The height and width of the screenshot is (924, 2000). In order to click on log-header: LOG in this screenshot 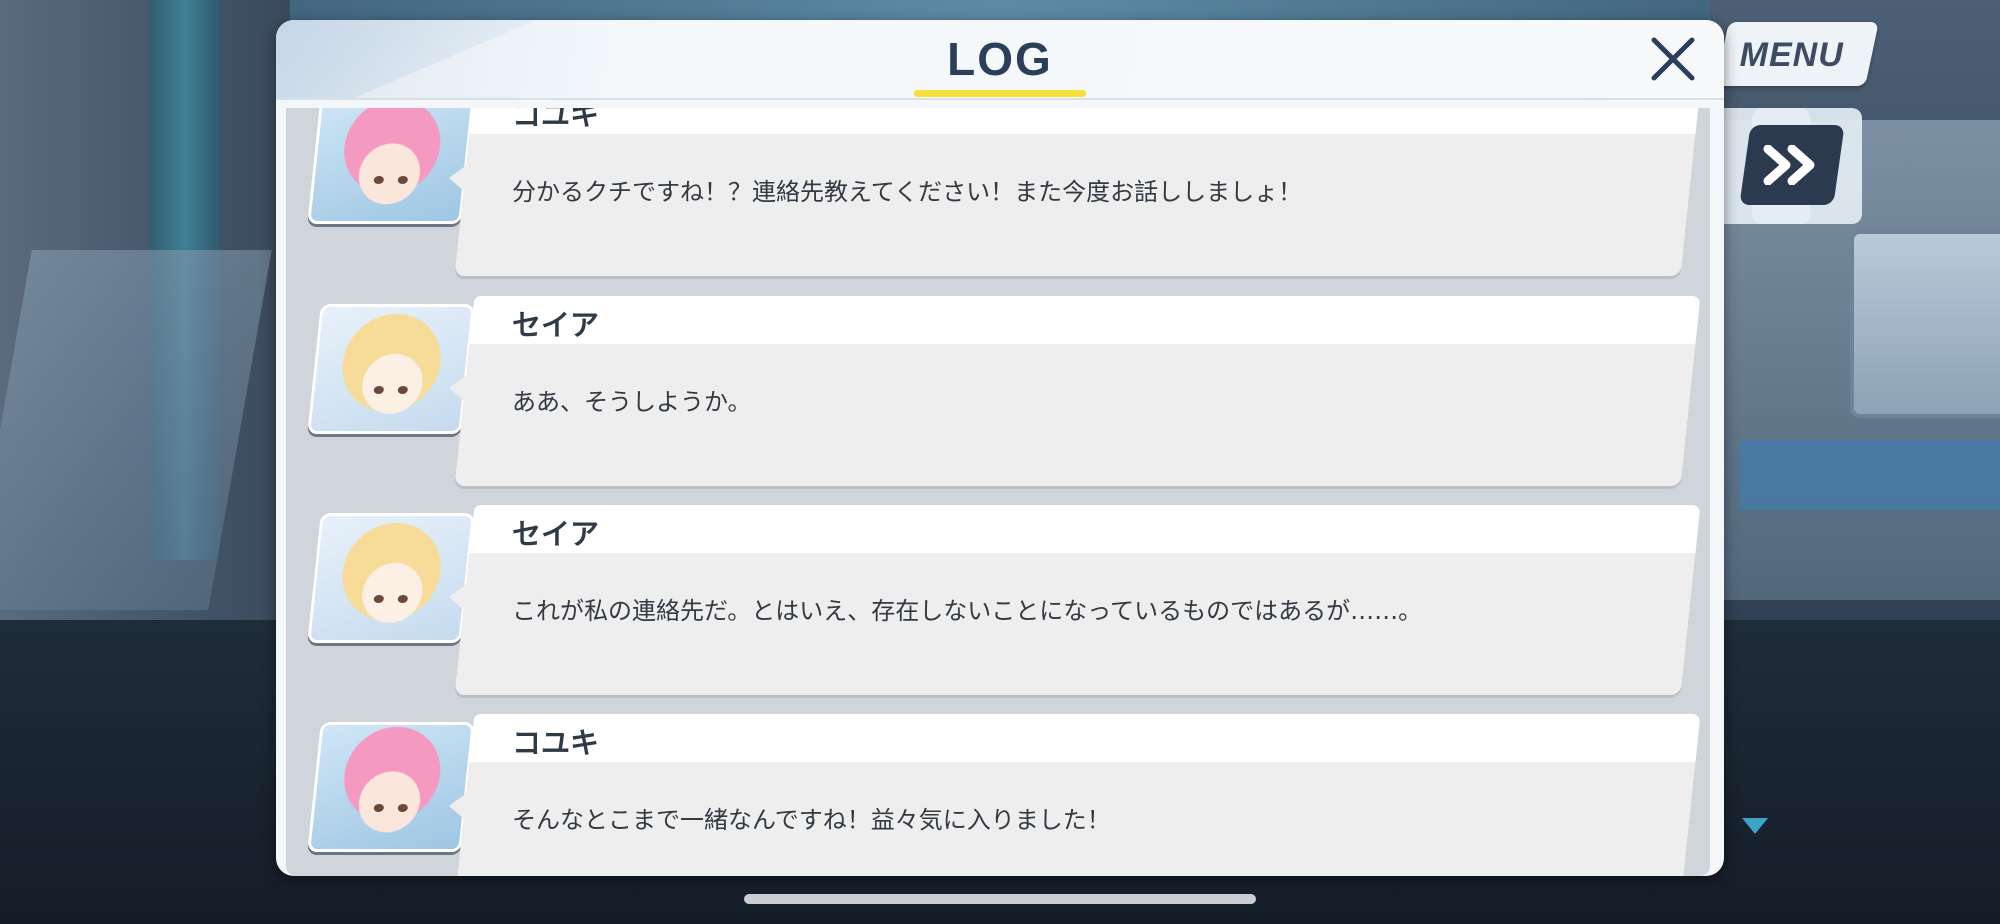, I will do `click(1000, 60)`.